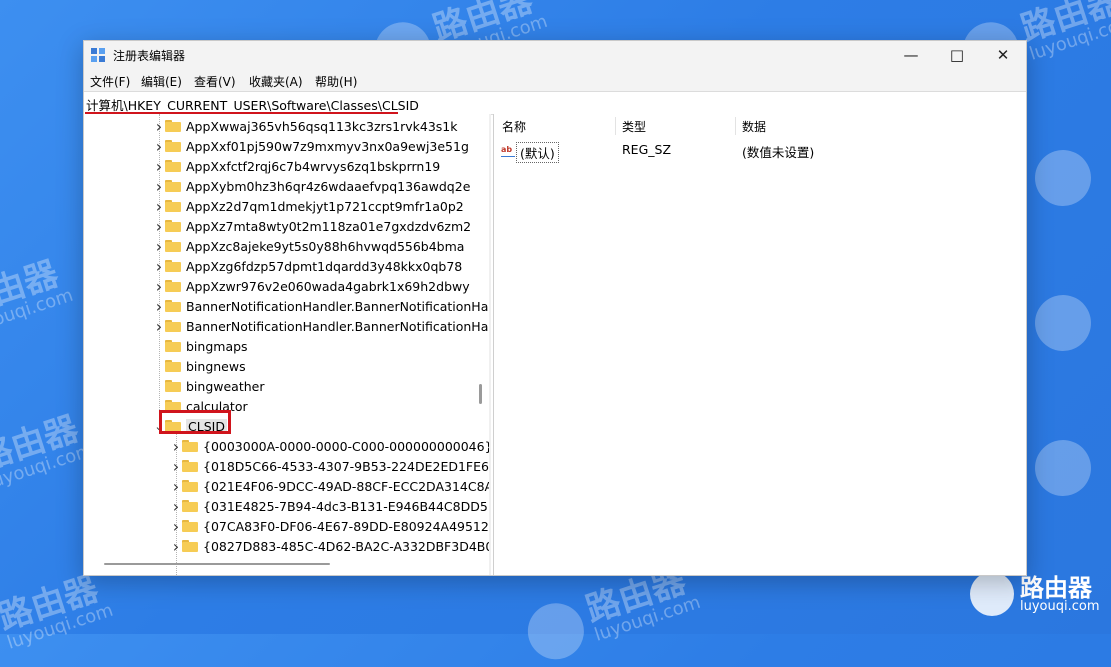 The width and height of the screenshot is (1111, 667). Describe the element at coordinates (215, 81) in the screenshot. I see `menu-view: 查看(V)` at that location.